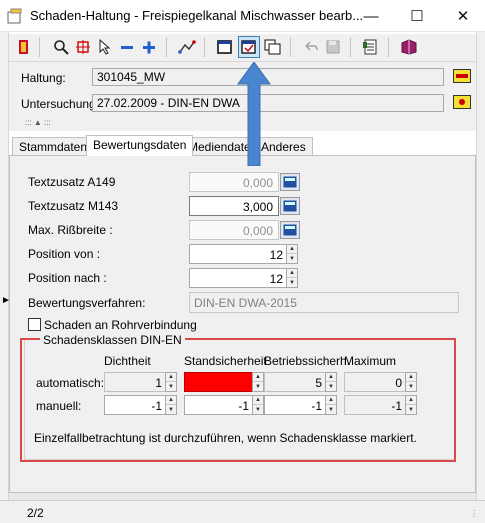  I want to click on minus-icon, so click(127, 47).